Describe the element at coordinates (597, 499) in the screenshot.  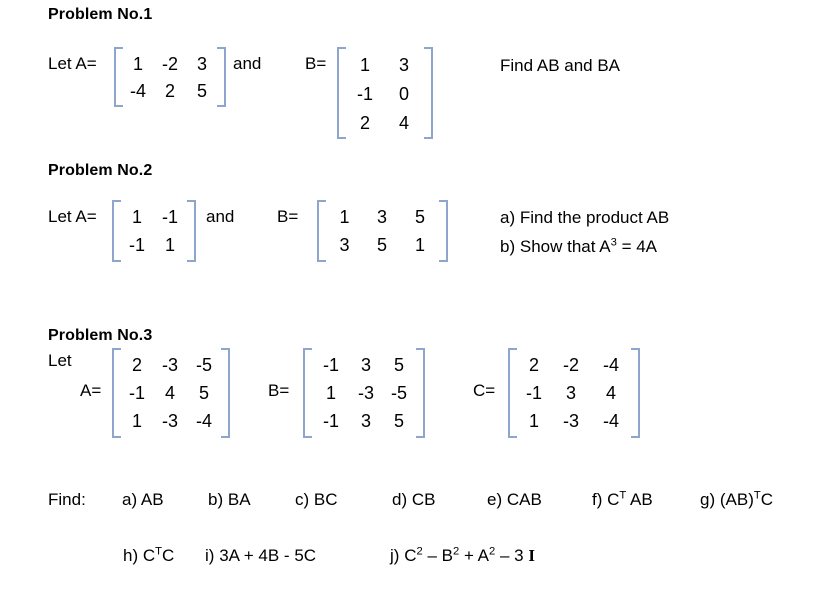
I see `item-marker: f)` at that location.